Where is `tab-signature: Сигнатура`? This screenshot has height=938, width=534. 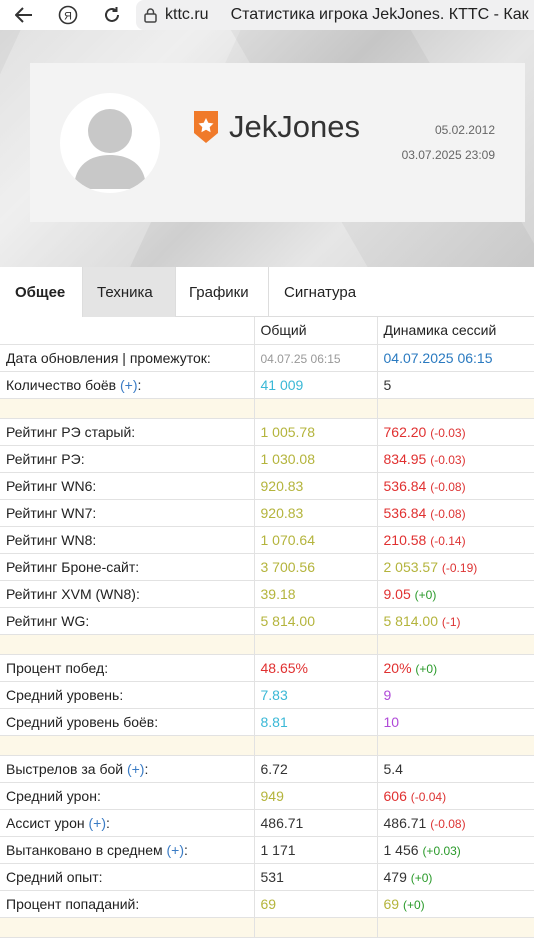
tab-signature: Сигнатура is located at coordinates (319, 292).